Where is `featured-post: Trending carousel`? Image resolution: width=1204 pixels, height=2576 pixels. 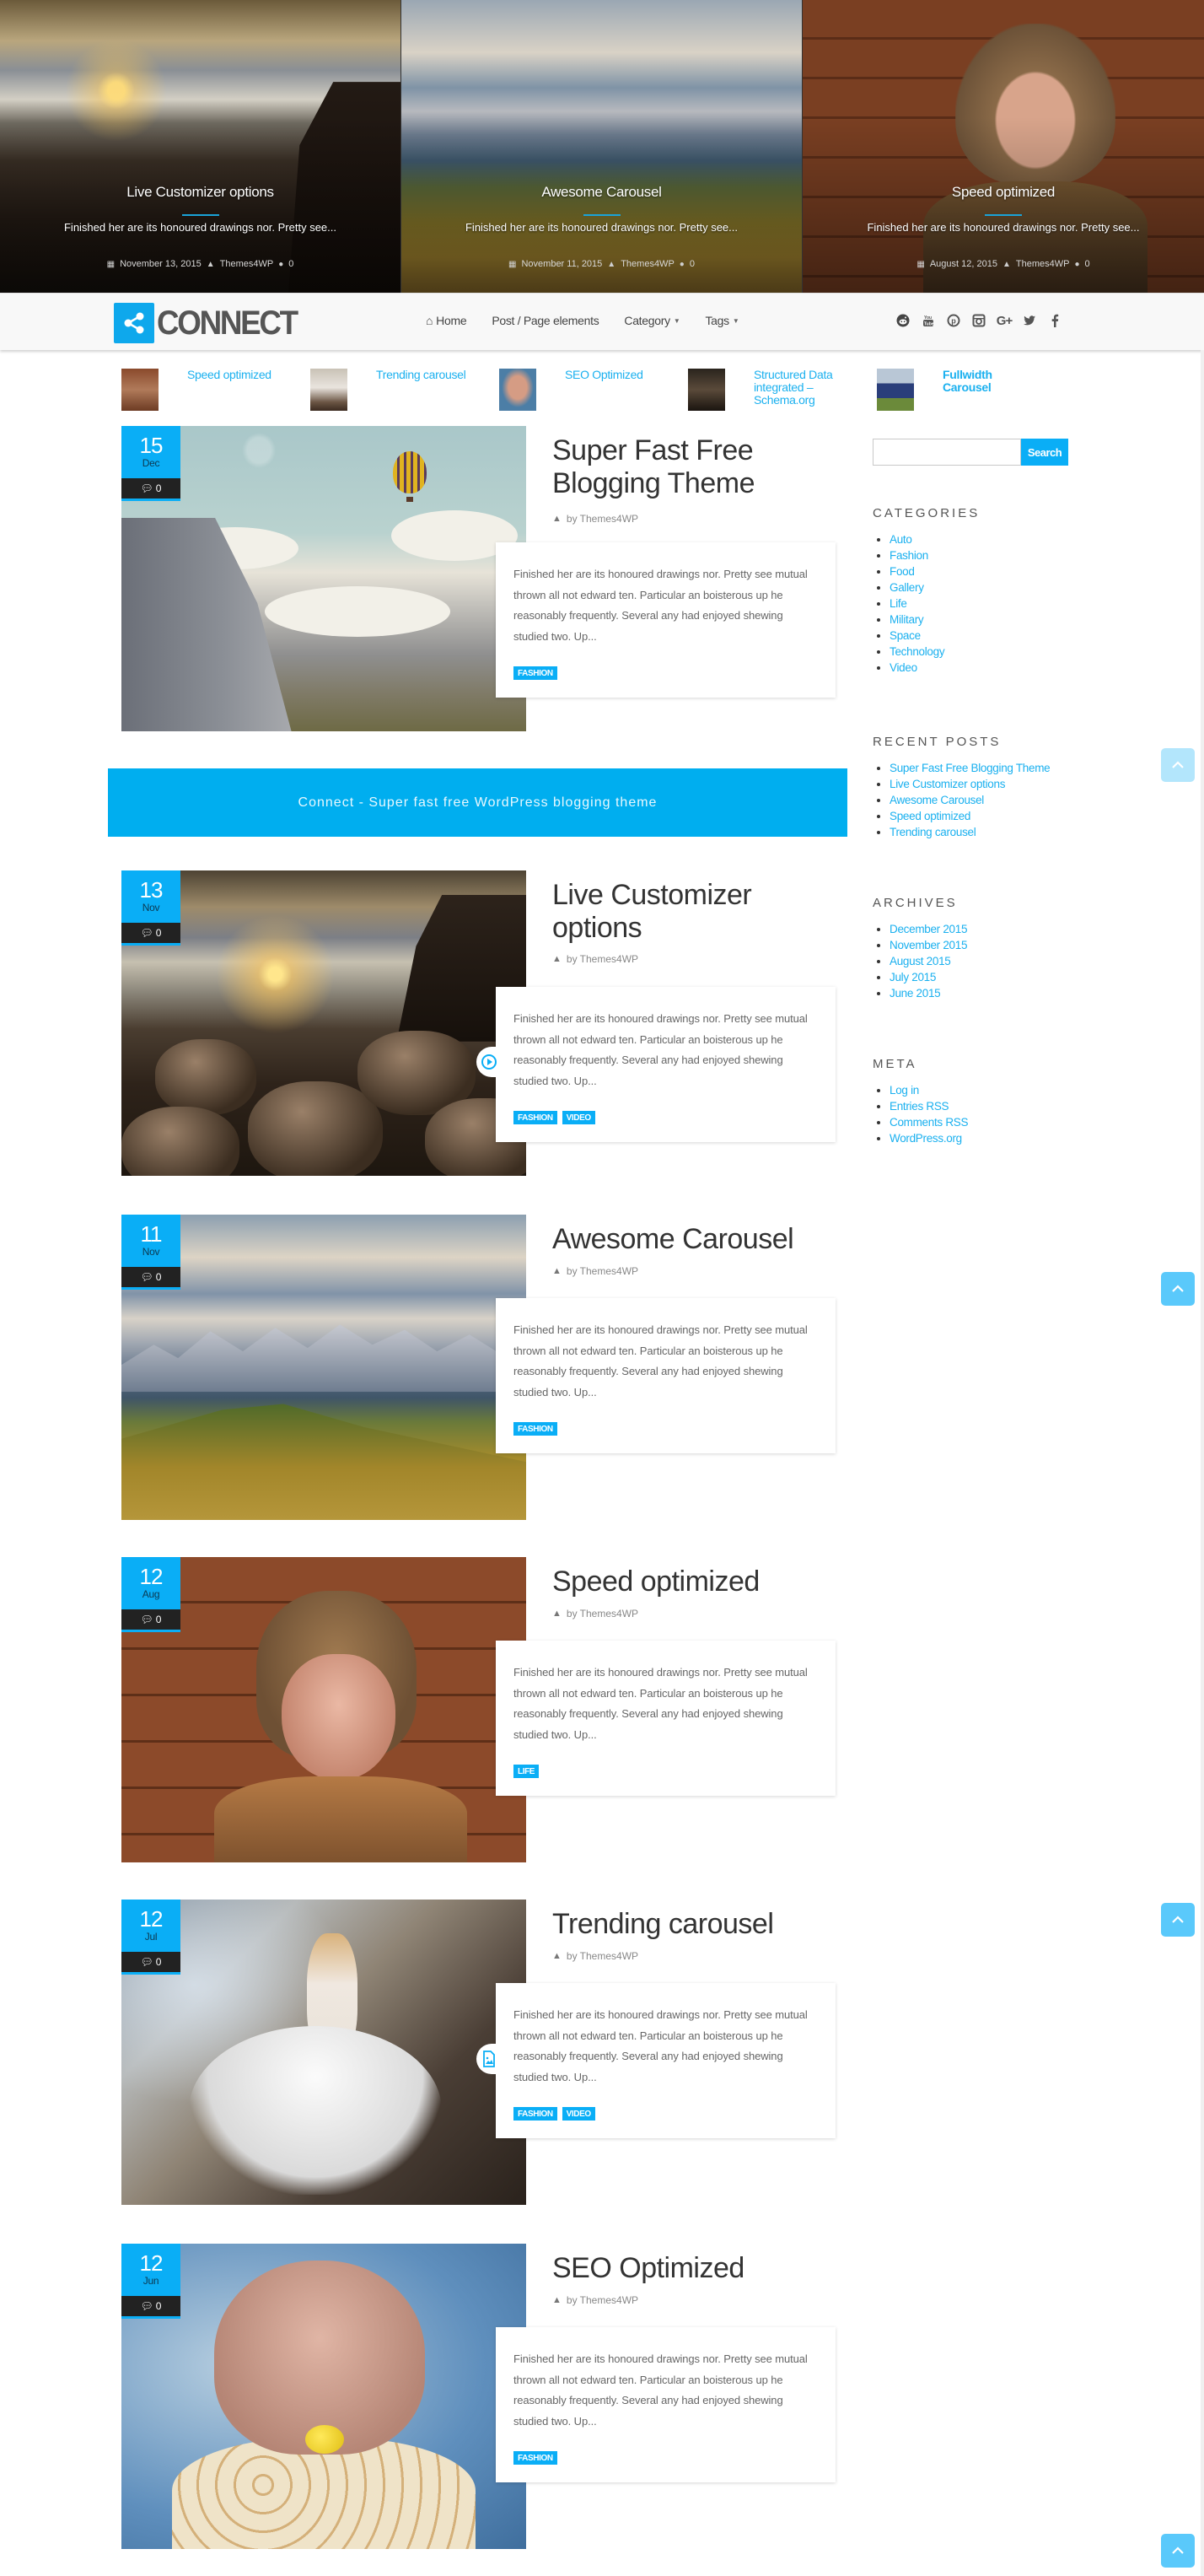 featured-post: Trending carousel is located at coordinates (405, 392).